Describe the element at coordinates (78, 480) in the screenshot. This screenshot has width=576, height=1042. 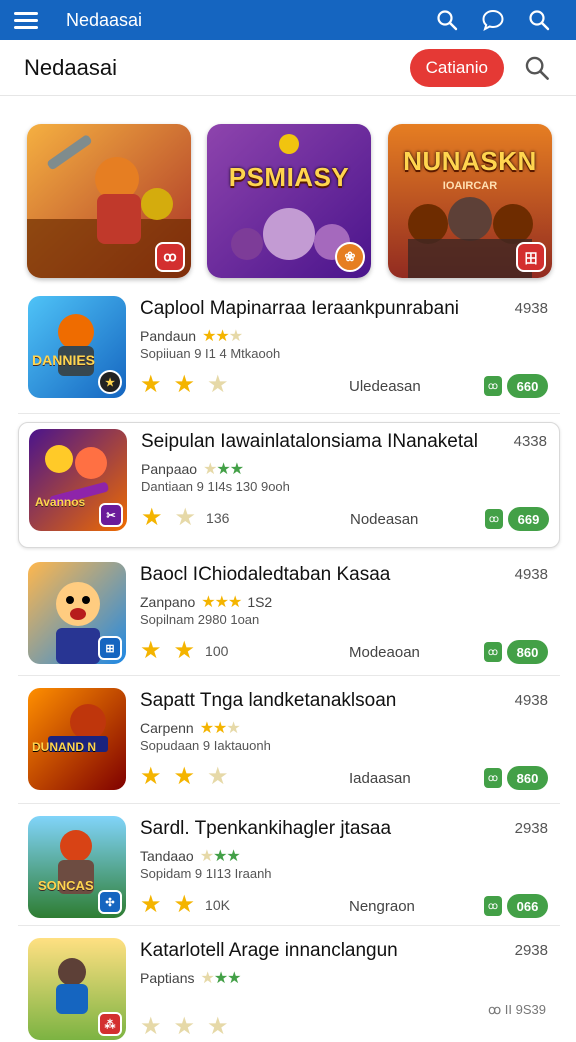
I see `game-thumbnail: Avannos ✂` at that location.